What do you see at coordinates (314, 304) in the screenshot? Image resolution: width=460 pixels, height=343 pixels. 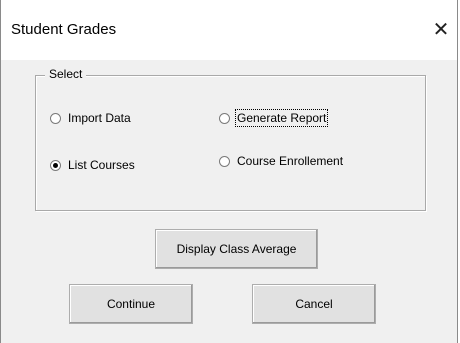 I see `cancel-button: Cancel` at bounding box center [314, 304].